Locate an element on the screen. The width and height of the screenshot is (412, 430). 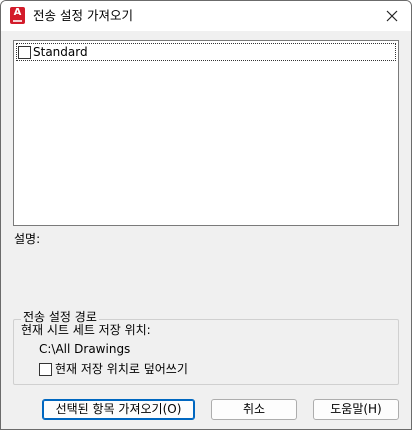
description-label: 설명: is located at coordinates (27, 239).